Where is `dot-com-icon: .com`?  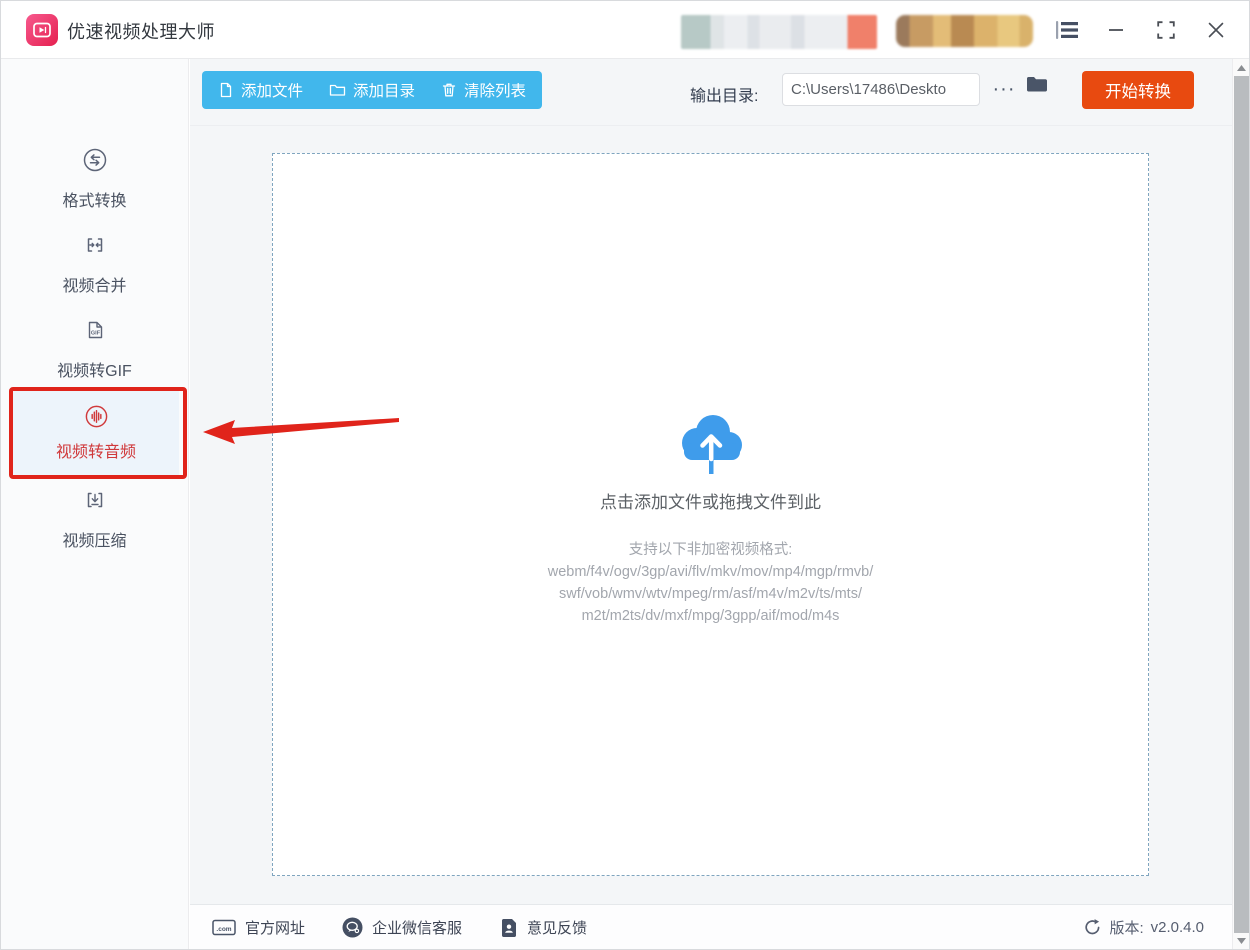
dot-com-icon: .com is located at coordinates (224, 927).